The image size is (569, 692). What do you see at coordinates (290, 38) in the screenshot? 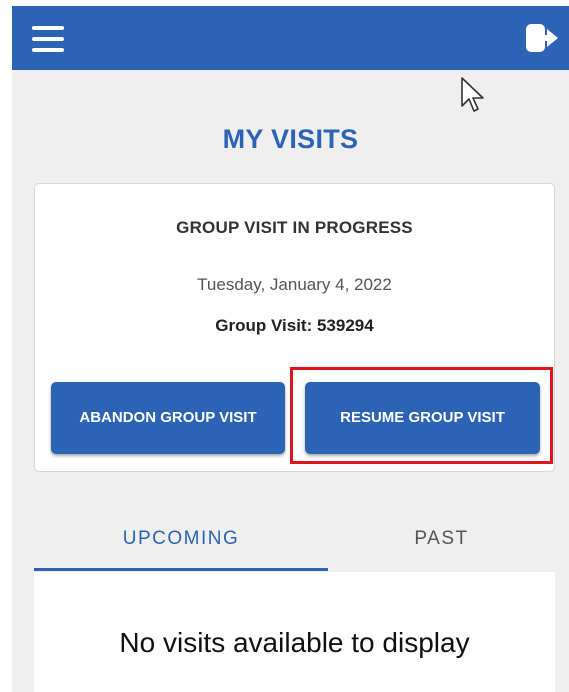
I see `app-header` at bounding box center [290, 38].